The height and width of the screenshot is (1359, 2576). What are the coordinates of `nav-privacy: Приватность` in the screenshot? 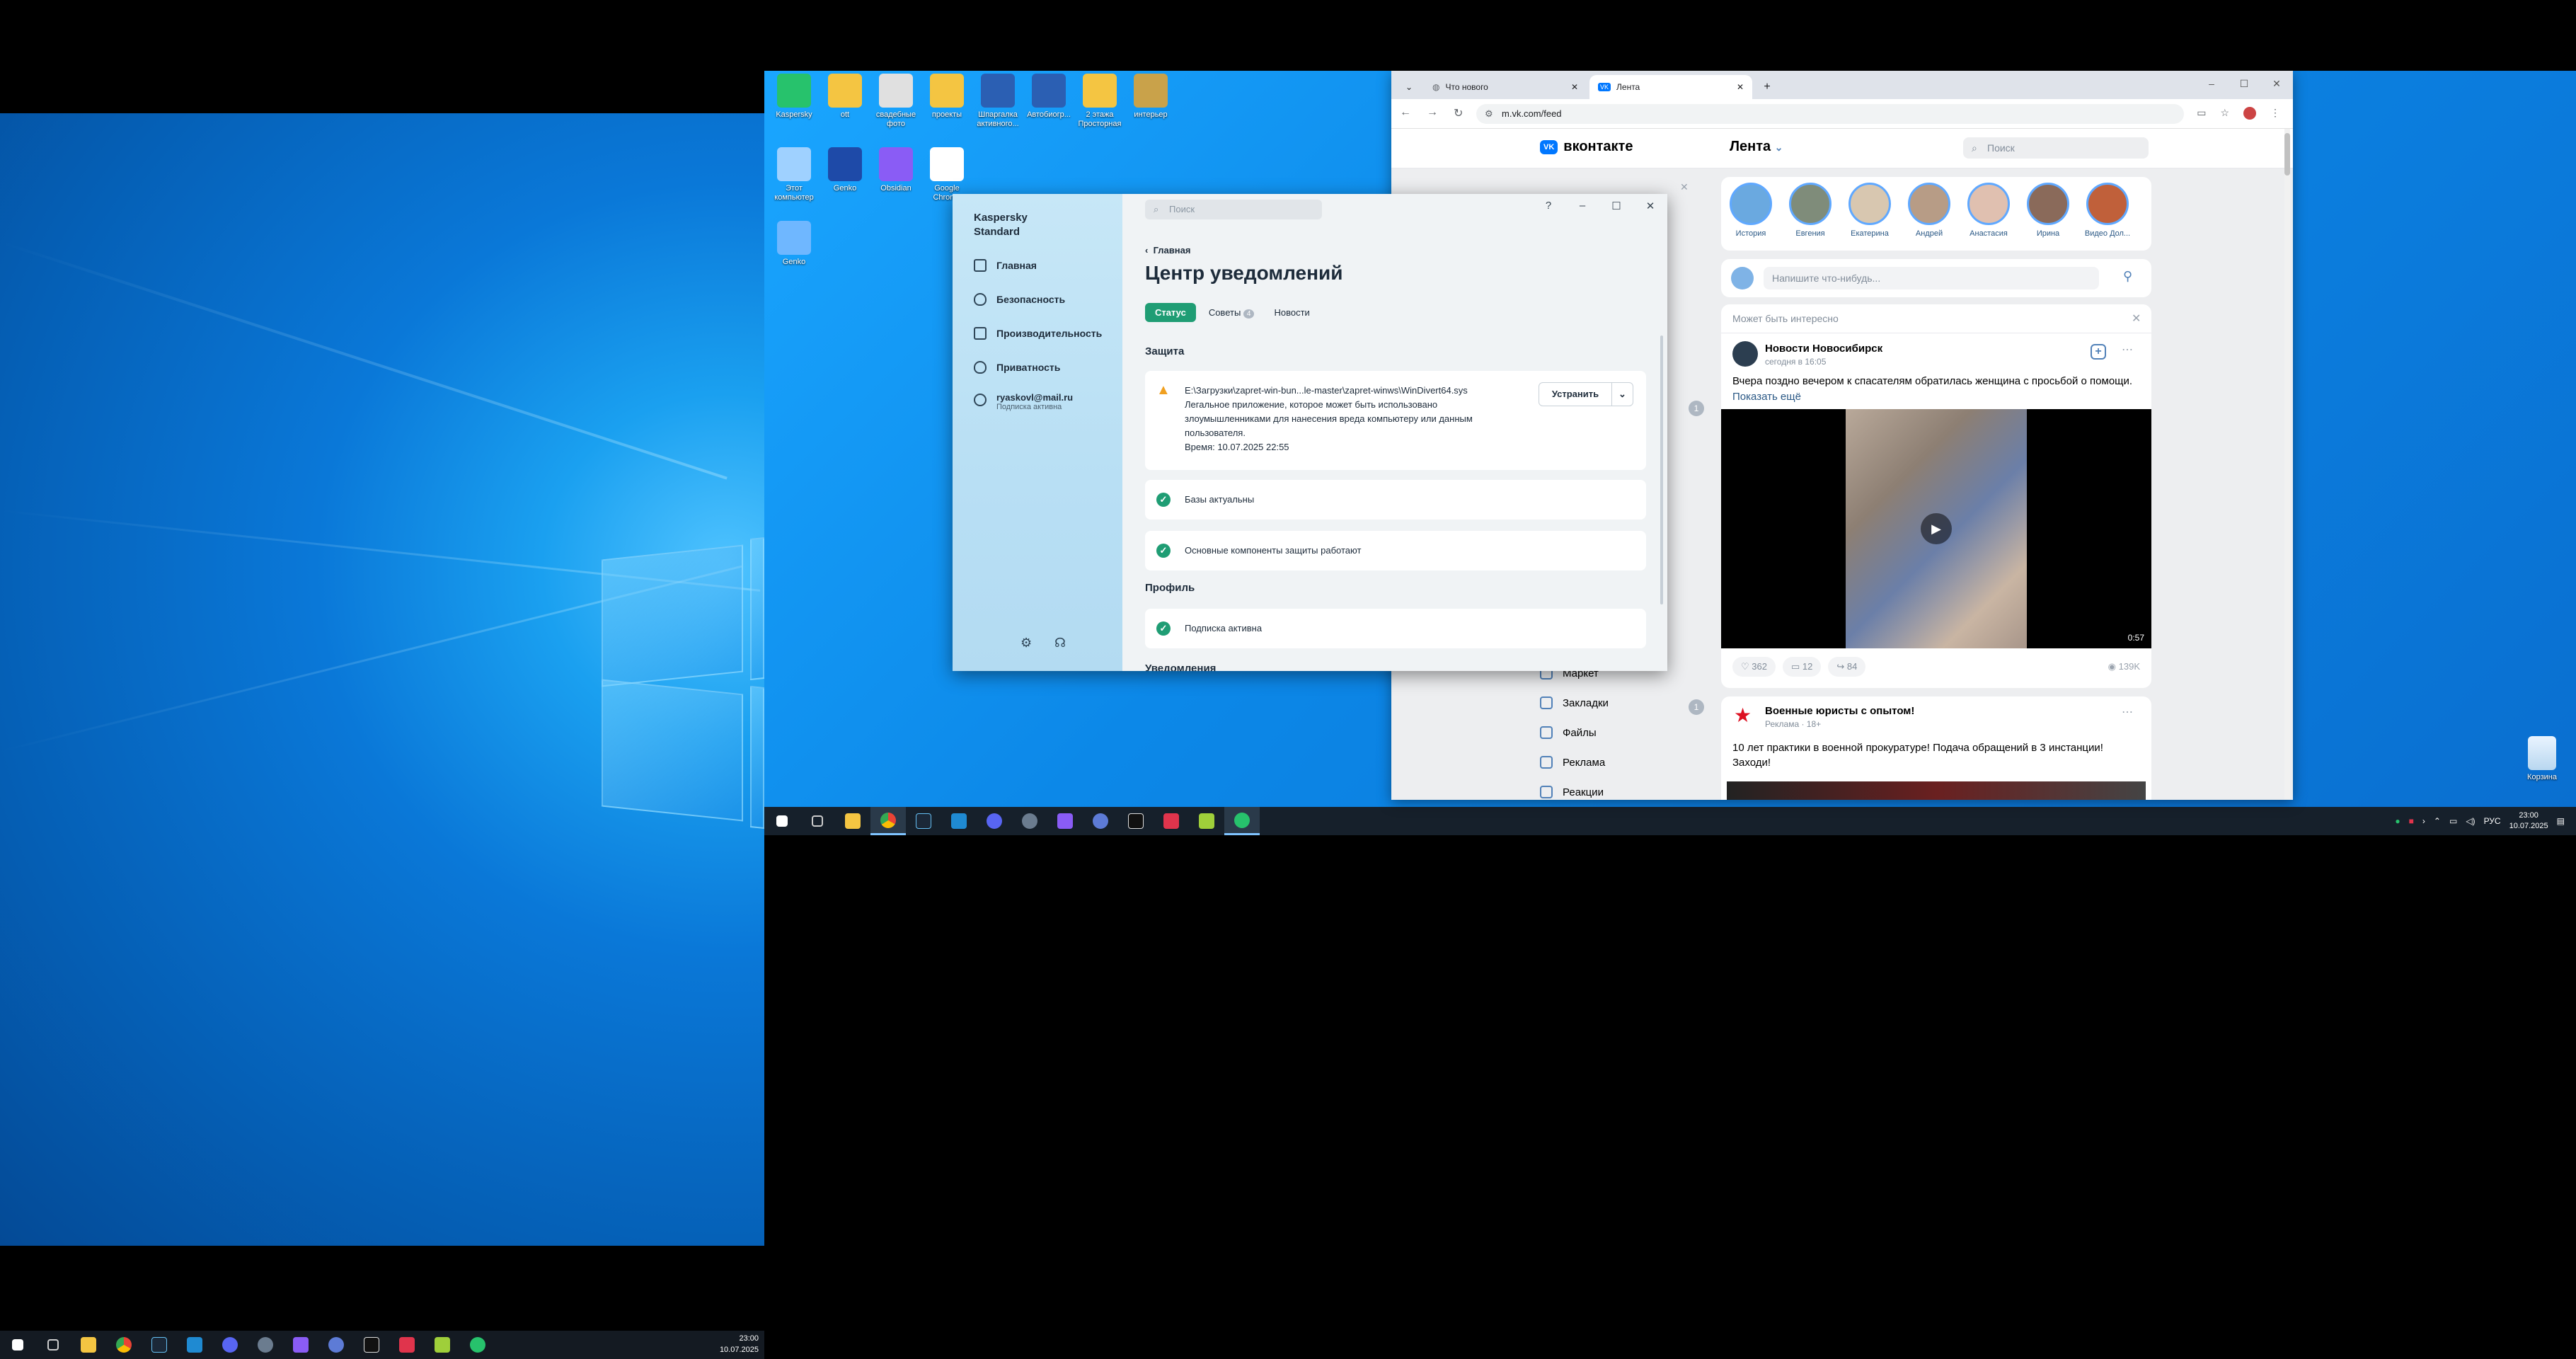 It's located at (1017, 367).